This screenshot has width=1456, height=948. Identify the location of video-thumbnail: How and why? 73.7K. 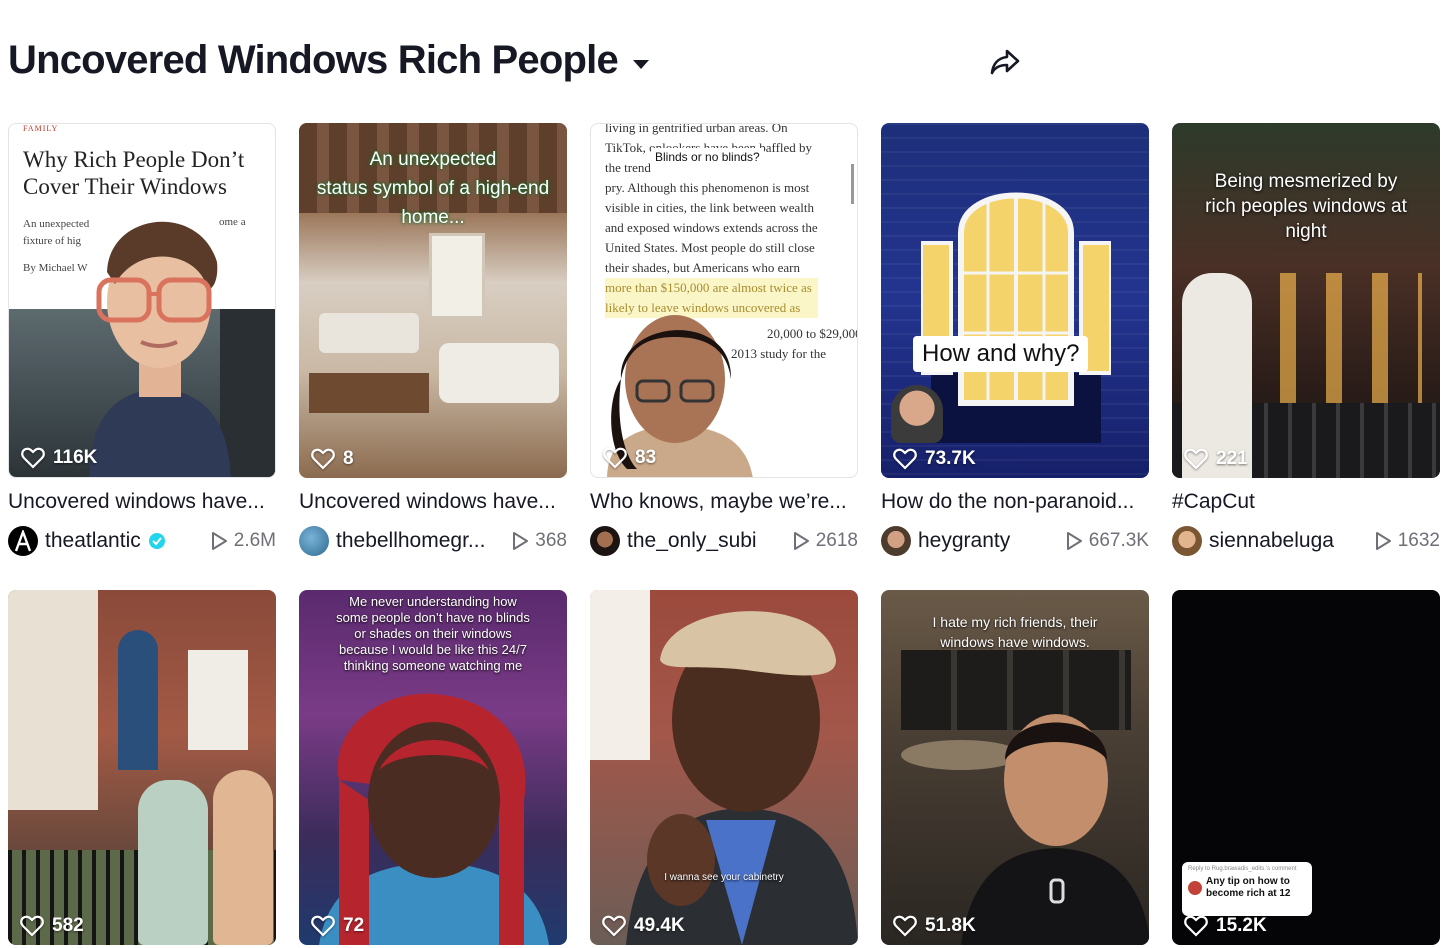
(1015, 300).